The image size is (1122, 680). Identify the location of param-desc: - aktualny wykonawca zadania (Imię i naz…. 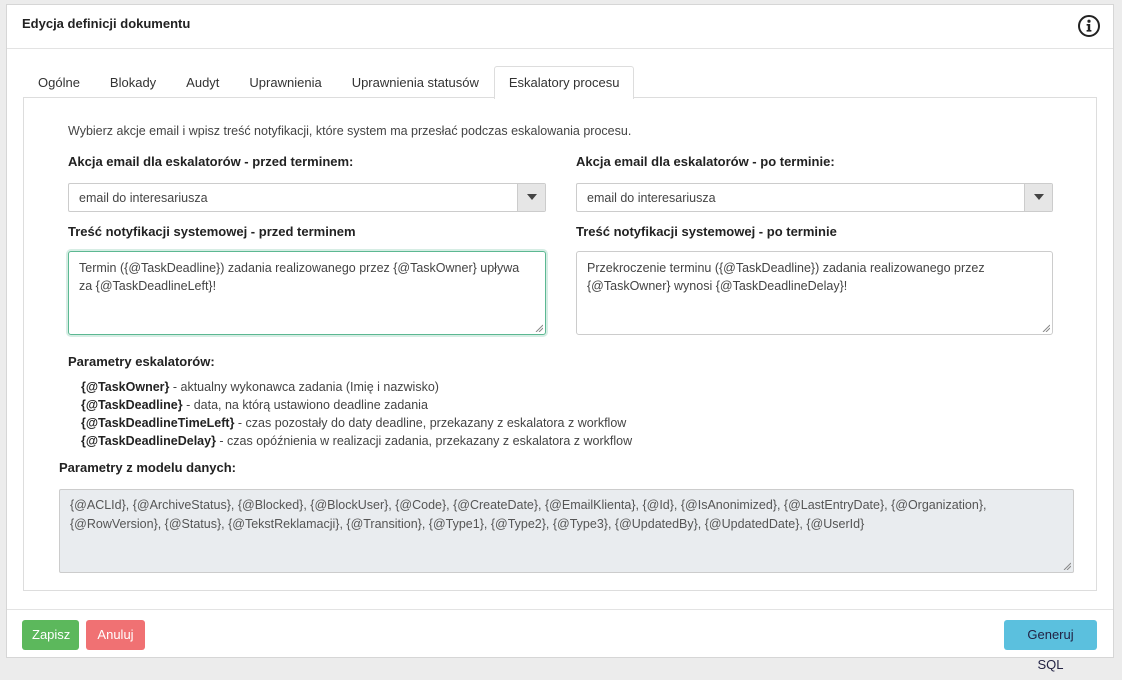
(304, 387).